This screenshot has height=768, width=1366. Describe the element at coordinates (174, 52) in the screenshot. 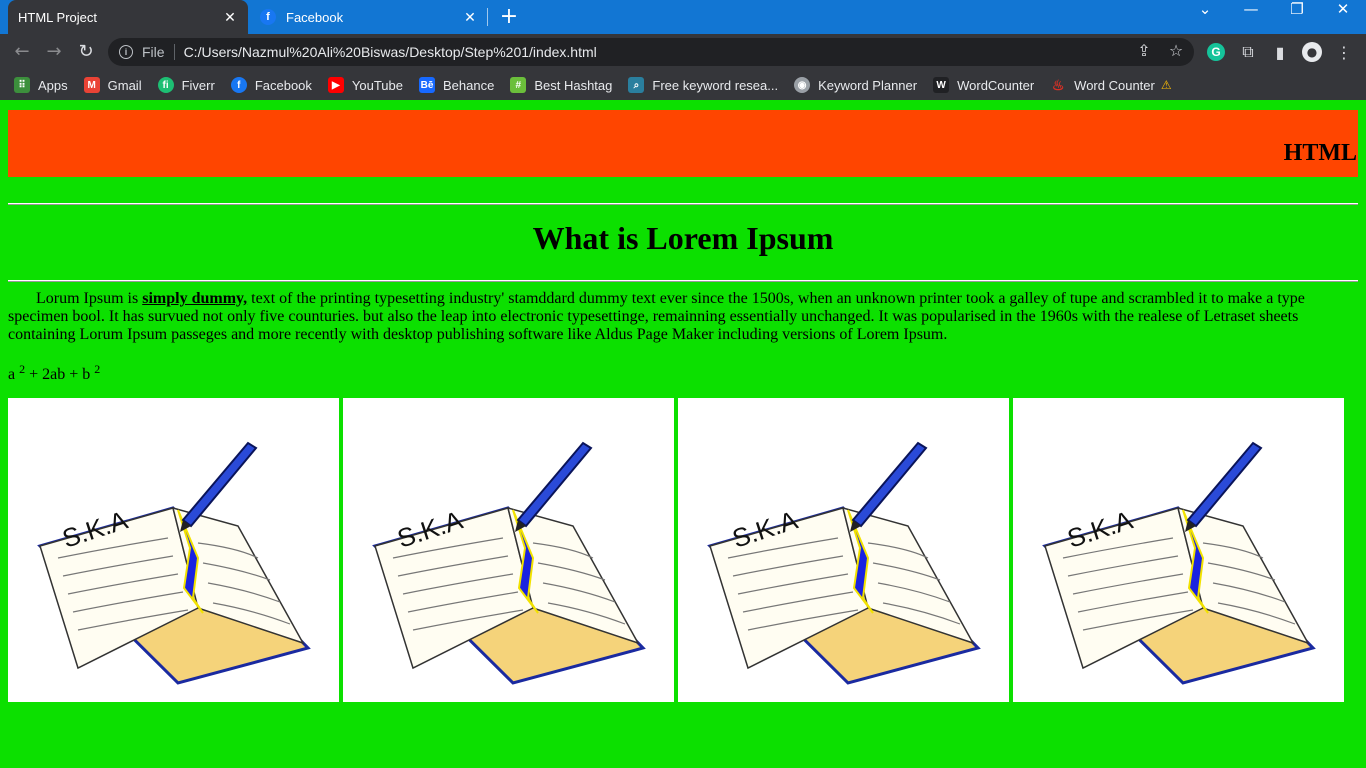

I see `omnibox-divider` at that location.